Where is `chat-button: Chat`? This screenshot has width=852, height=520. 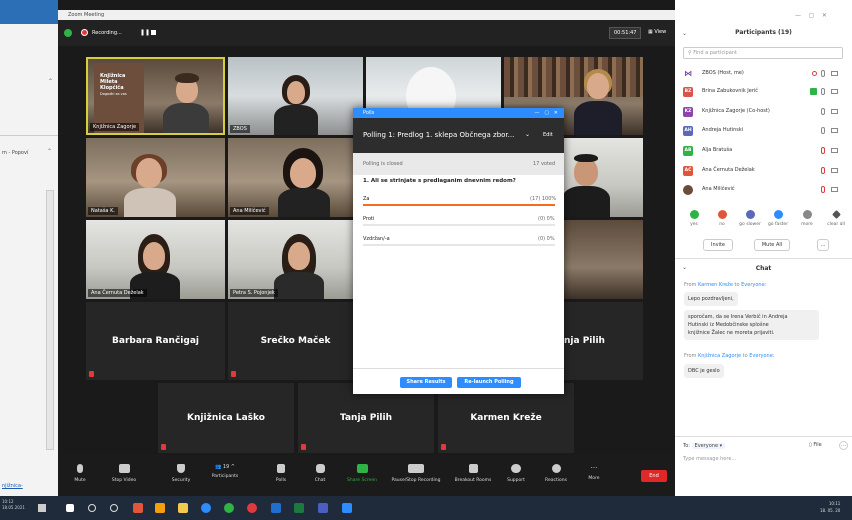 chat-button: Chat is located at coordinates (320, 473).